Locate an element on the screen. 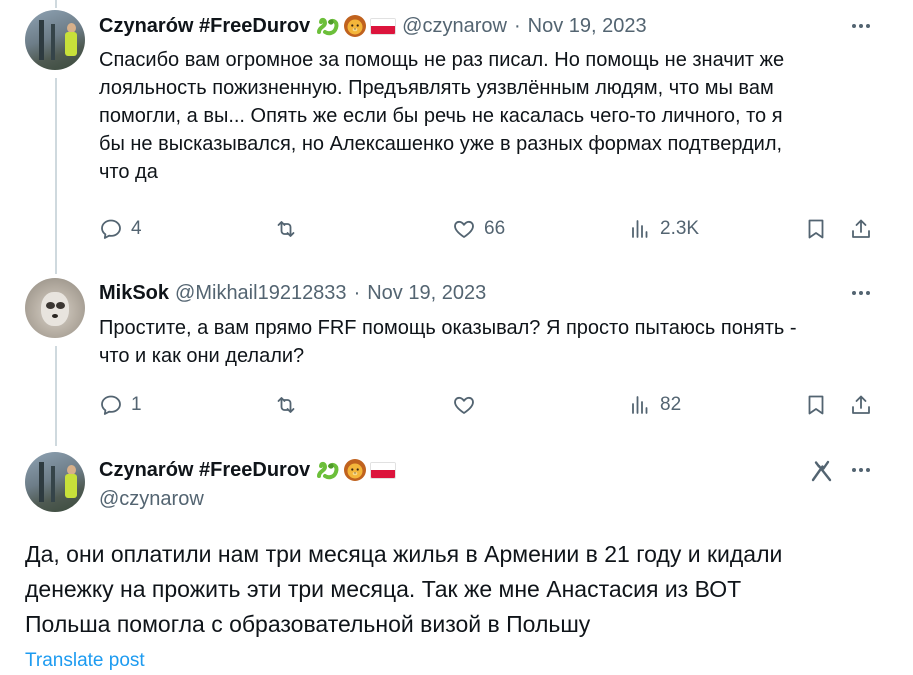 Image resolution: width=913 pixels, height=675 pixels. tweet-header: MikSok @Mikhail19212833 · Nov 19, 2023 is located at coordinates (292, 293).